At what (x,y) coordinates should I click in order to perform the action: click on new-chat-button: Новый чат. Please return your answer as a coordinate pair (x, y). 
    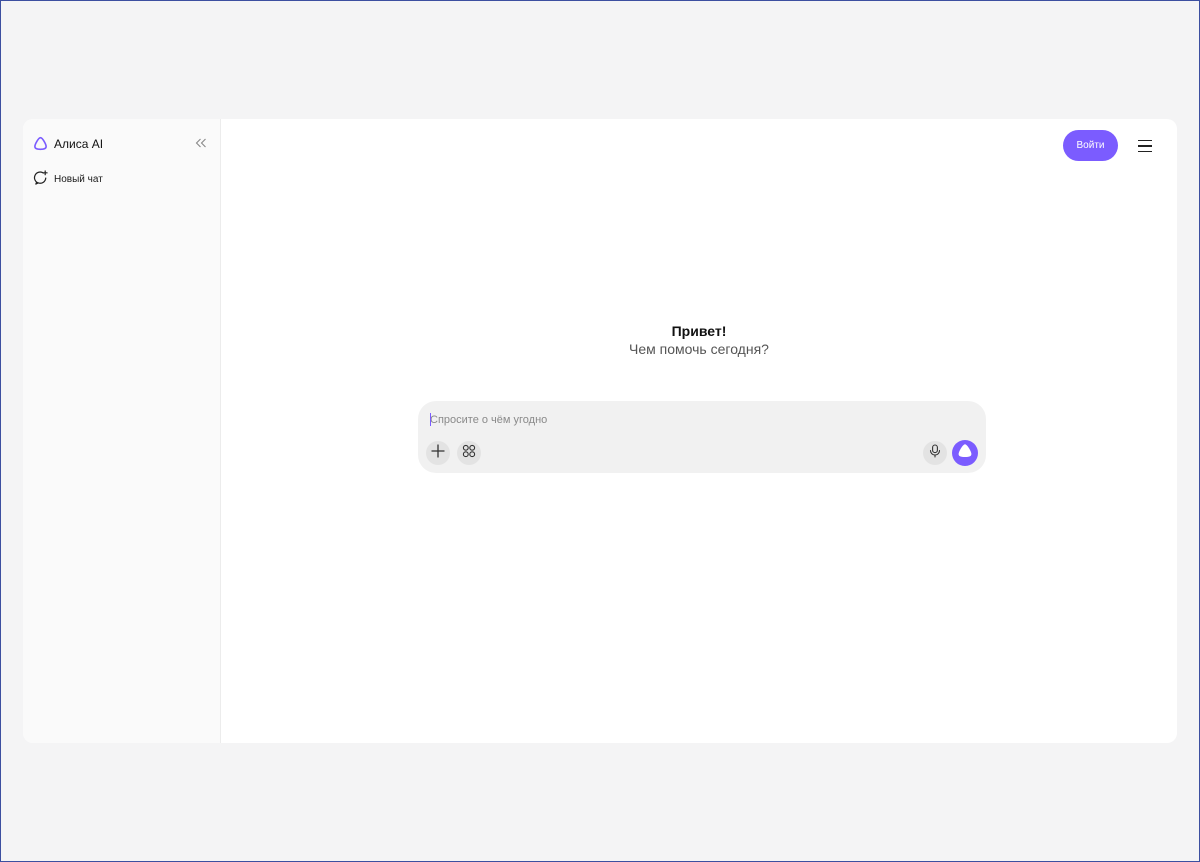
    Looking at the image, I should click on (68, 179).